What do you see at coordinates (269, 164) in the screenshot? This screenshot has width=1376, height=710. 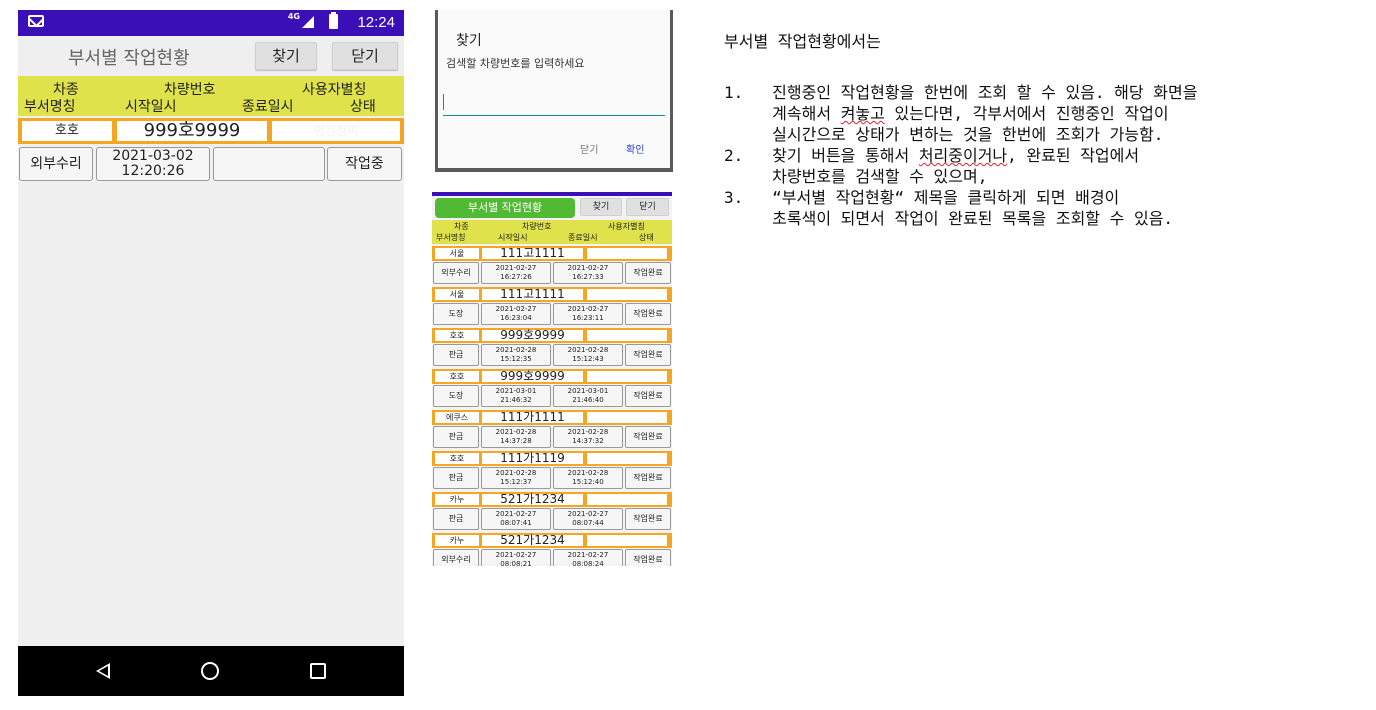 I see `record-end-time` at bounding box center [269, 164].